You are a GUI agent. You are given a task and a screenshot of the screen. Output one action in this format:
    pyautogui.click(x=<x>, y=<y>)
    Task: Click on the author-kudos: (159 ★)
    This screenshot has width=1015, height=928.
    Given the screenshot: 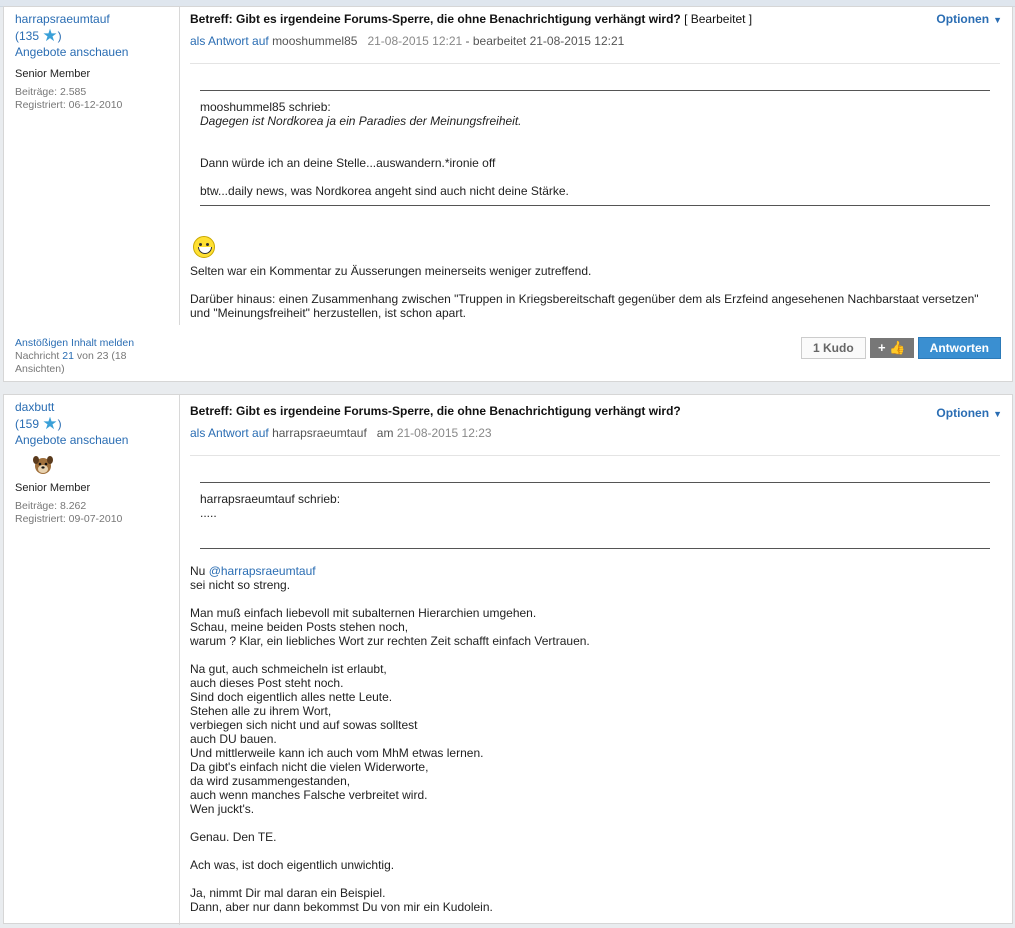 What is the action you would take?
    pyautogui.click(x=95, y=423)
    